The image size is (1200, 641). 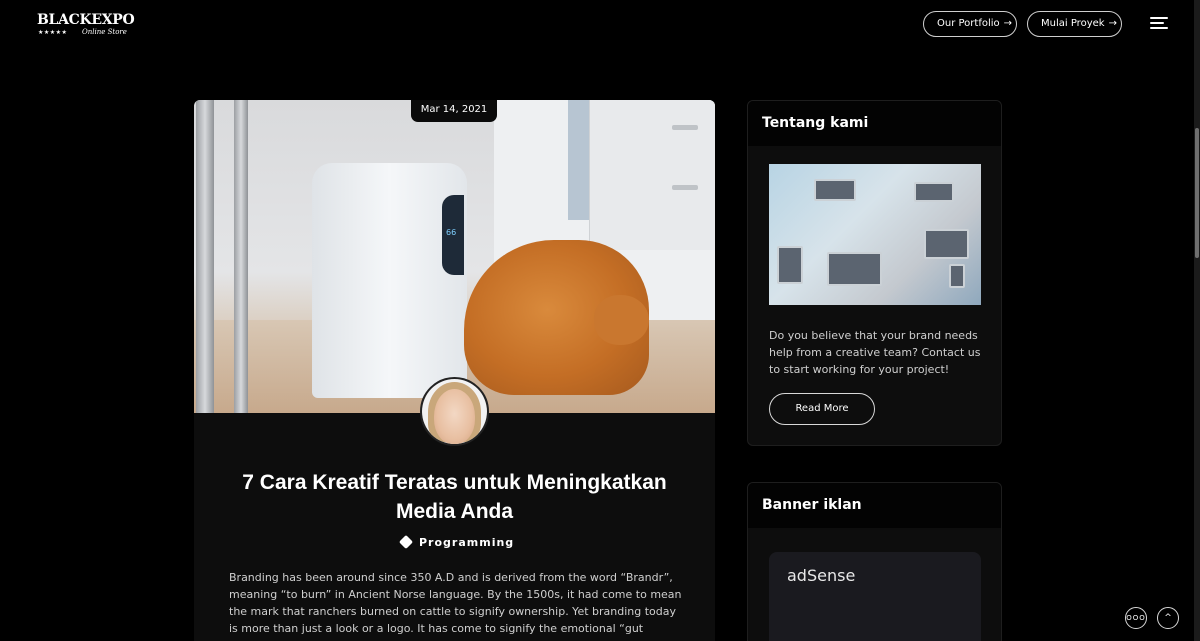 I want to click on banner-widget-title: Banner iklan, so click(x=874, y=505).